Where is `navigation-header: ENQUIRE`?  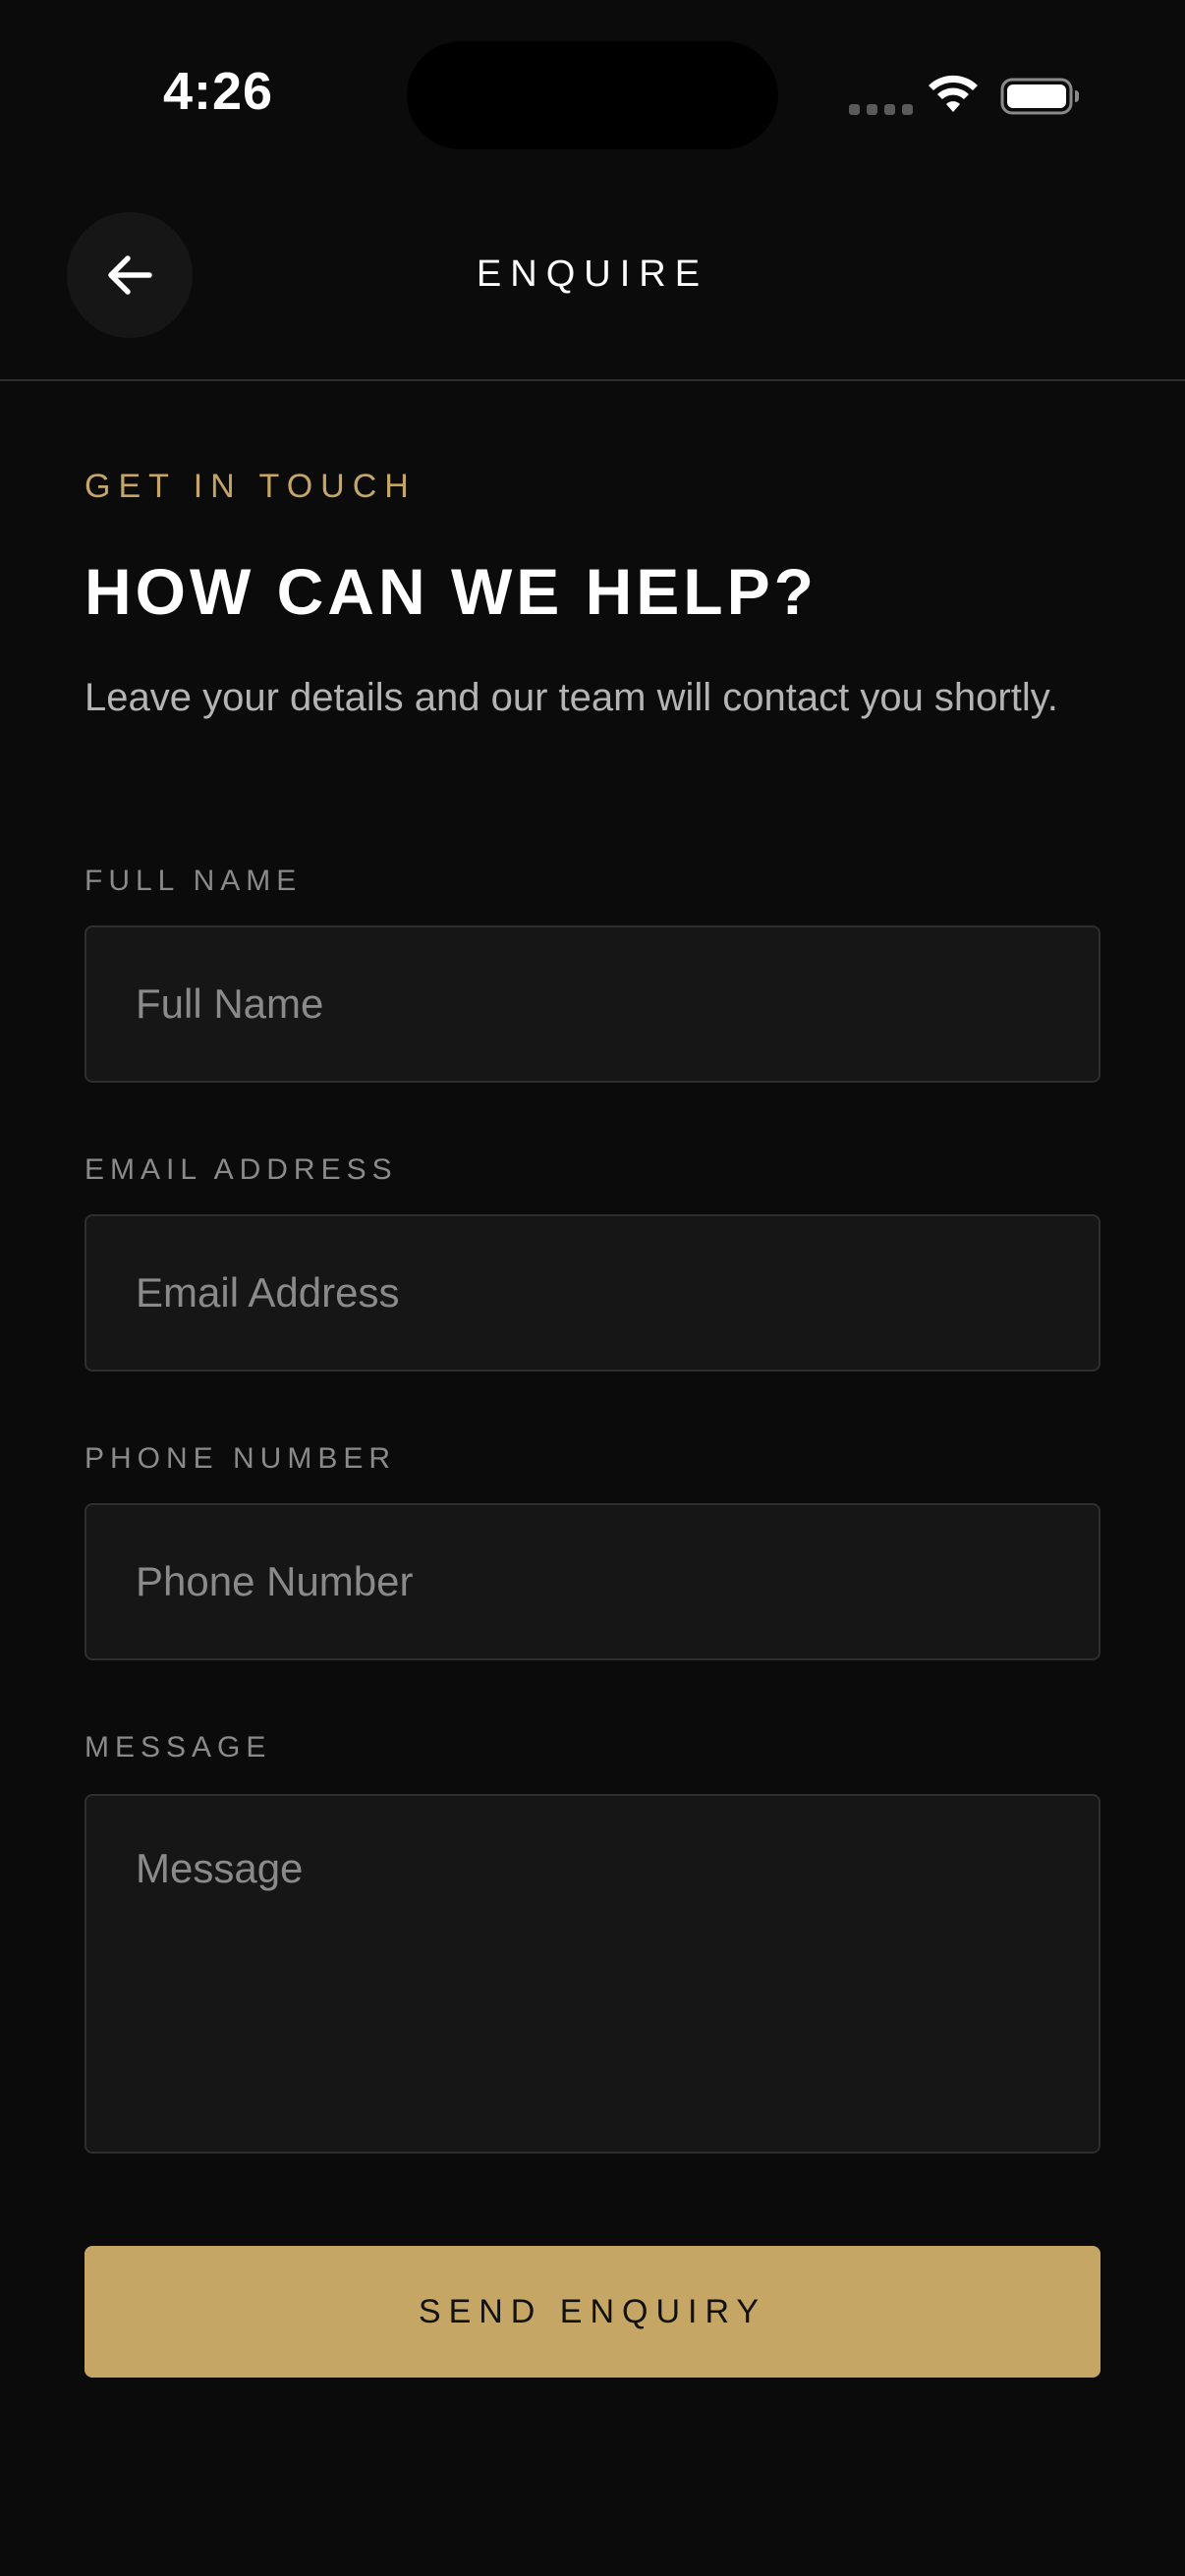
navigation-header: ENQUIRE is located at coordinates (592, 284).